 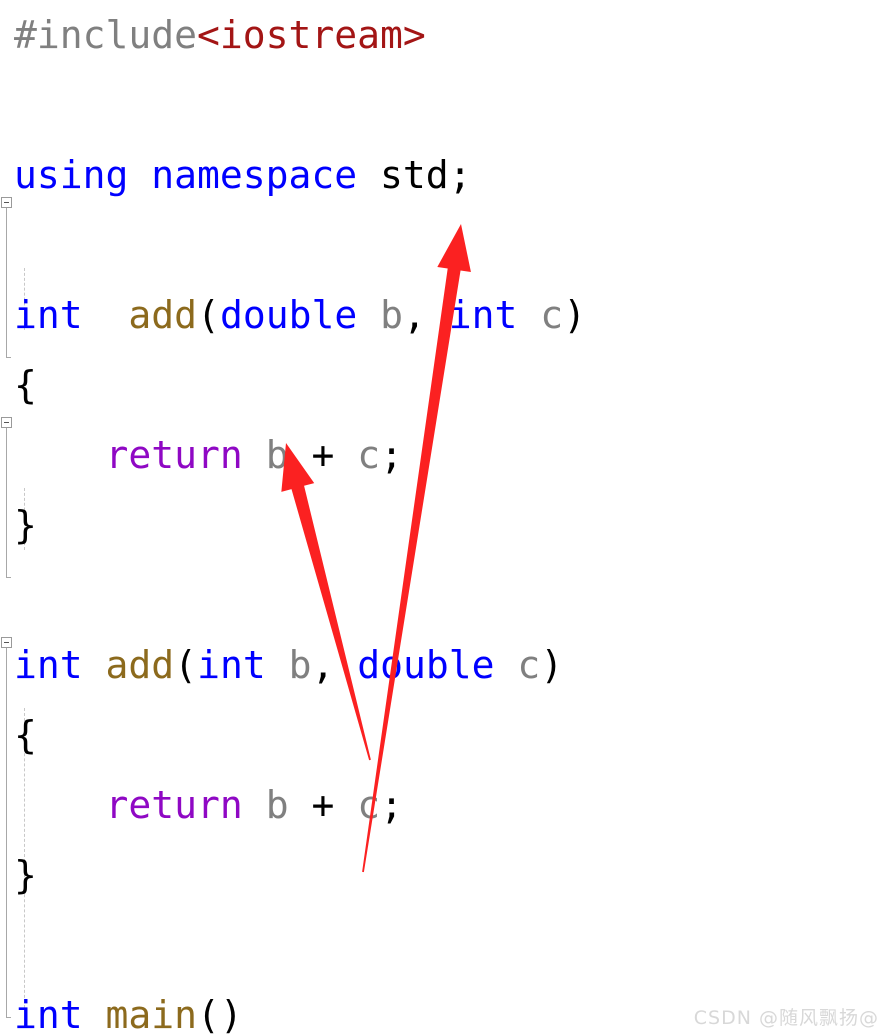 What do you see at coordinates (445, 805) in the screenshot?
I see `line-add2-return: return b + c;` at bounding box center [445, 805].